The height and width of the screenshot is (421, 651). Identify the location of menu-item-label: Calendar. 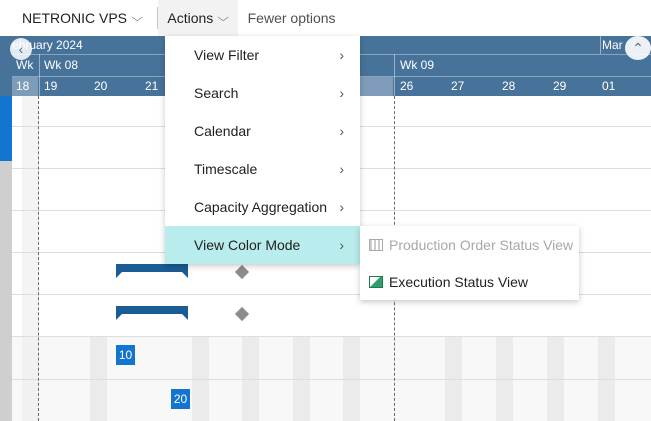
(222, 131).